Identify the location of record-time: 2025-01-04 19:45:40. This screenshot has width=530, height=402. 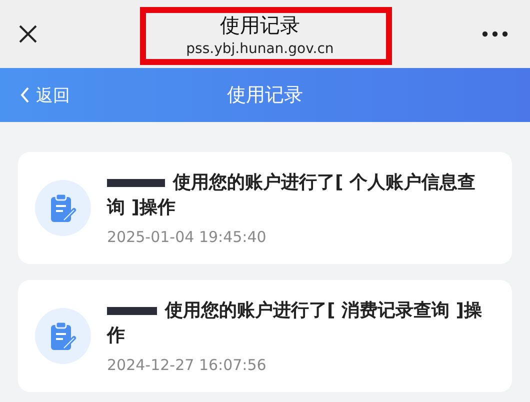
(187, 237).